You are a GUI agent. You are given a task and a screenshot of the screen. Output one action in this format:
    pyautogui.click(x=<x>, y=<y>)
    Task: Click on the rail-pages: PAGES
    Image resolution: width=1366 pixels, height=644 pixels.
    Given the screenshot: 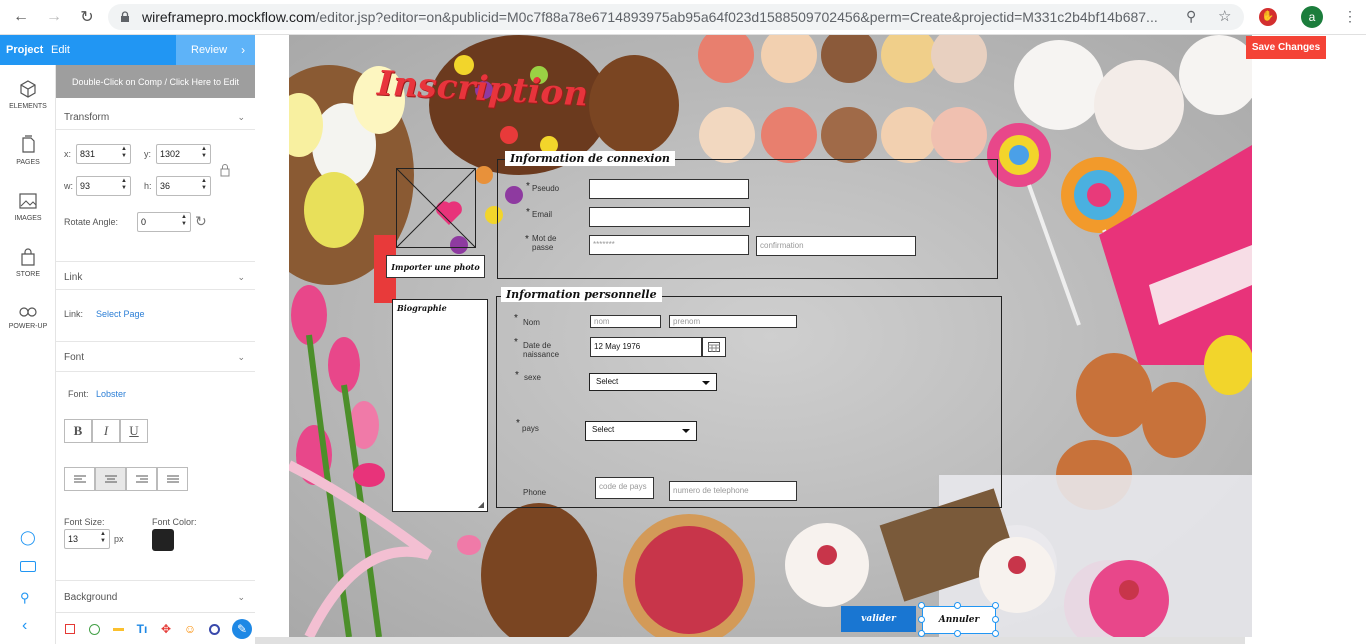 What is the action you would take?
    pyautogui.click(x=28, y=150)
    